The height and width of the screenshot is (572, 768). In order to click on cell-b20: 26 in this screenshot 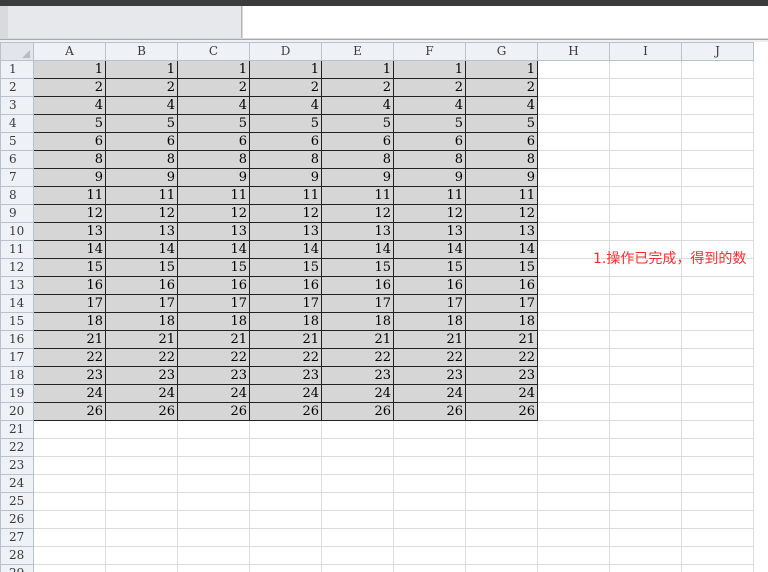, I will do `click(141, 411)`.